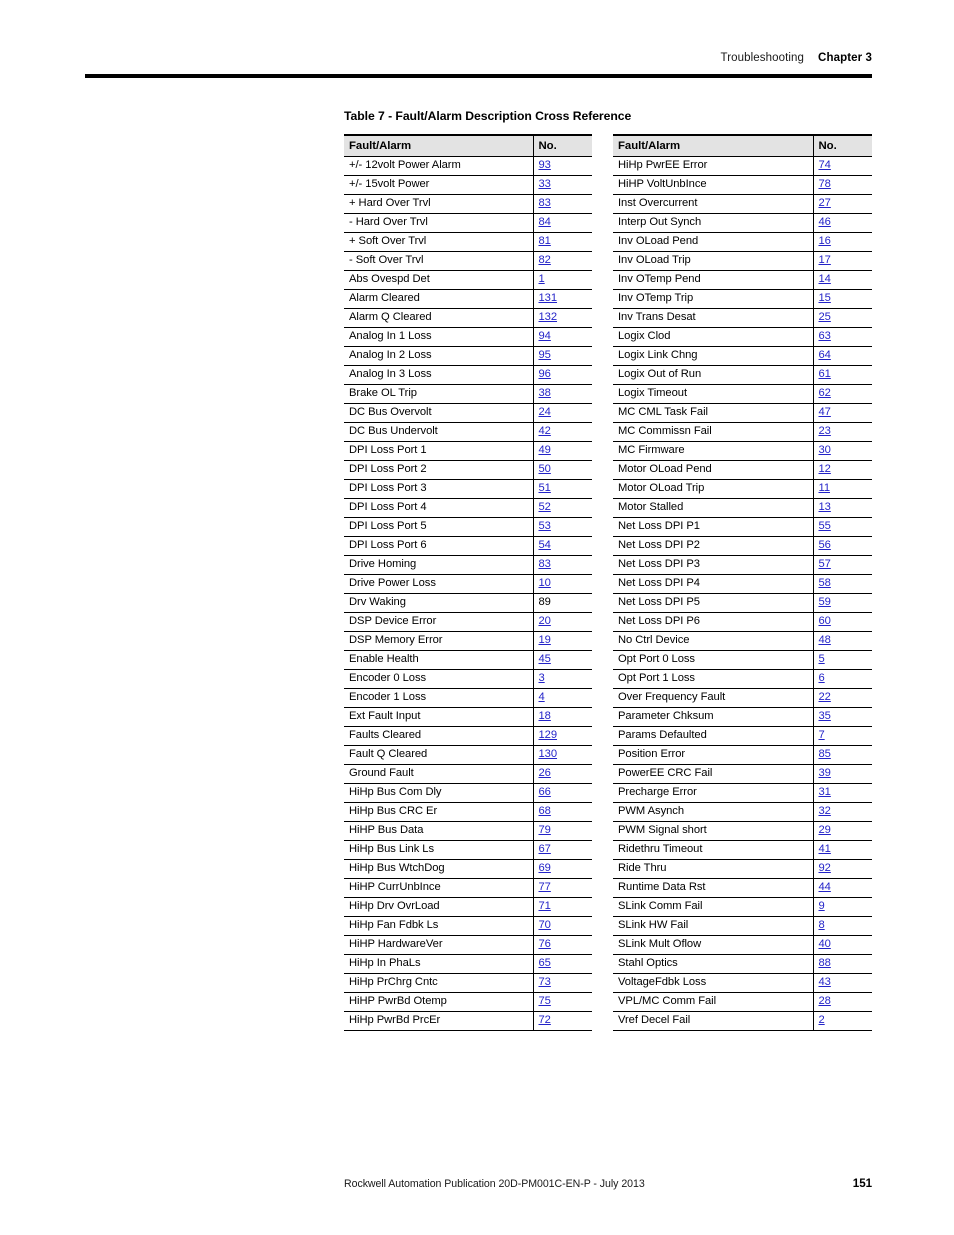 The image size is (954, 1235). Describe the element at coordinates (468, 793) in the screenshot. I see `table-row: HiHp Bus Com Dly 66` at that location.